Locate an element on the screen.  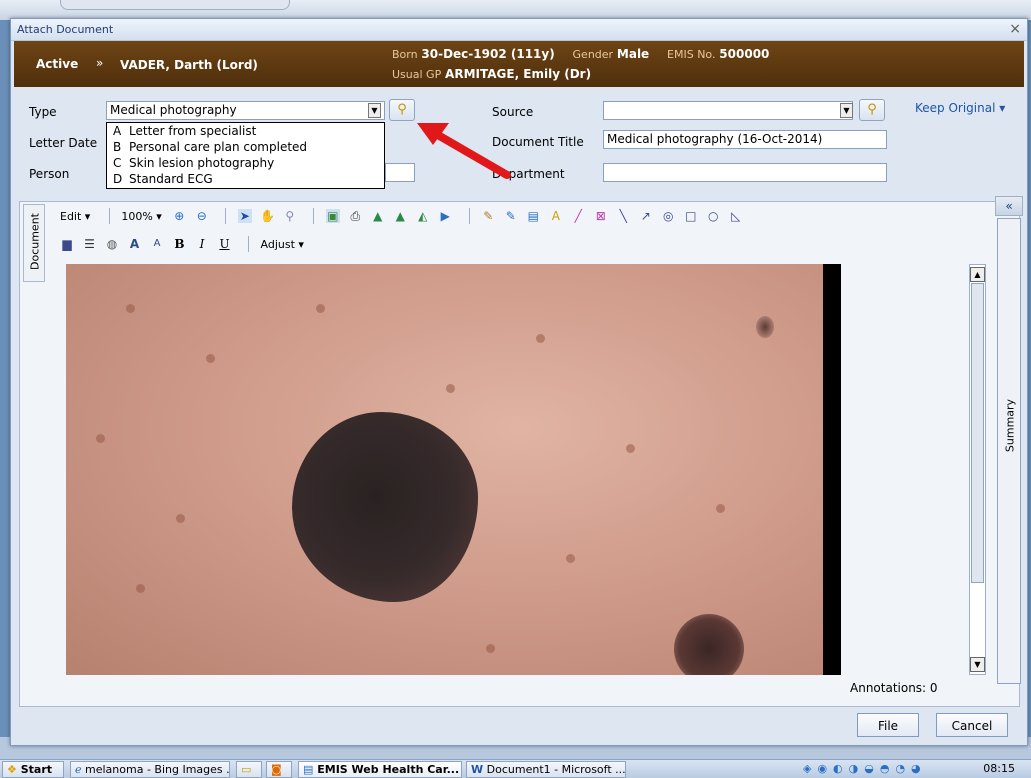
document-tab: Document is located at coordinates (34, 243).